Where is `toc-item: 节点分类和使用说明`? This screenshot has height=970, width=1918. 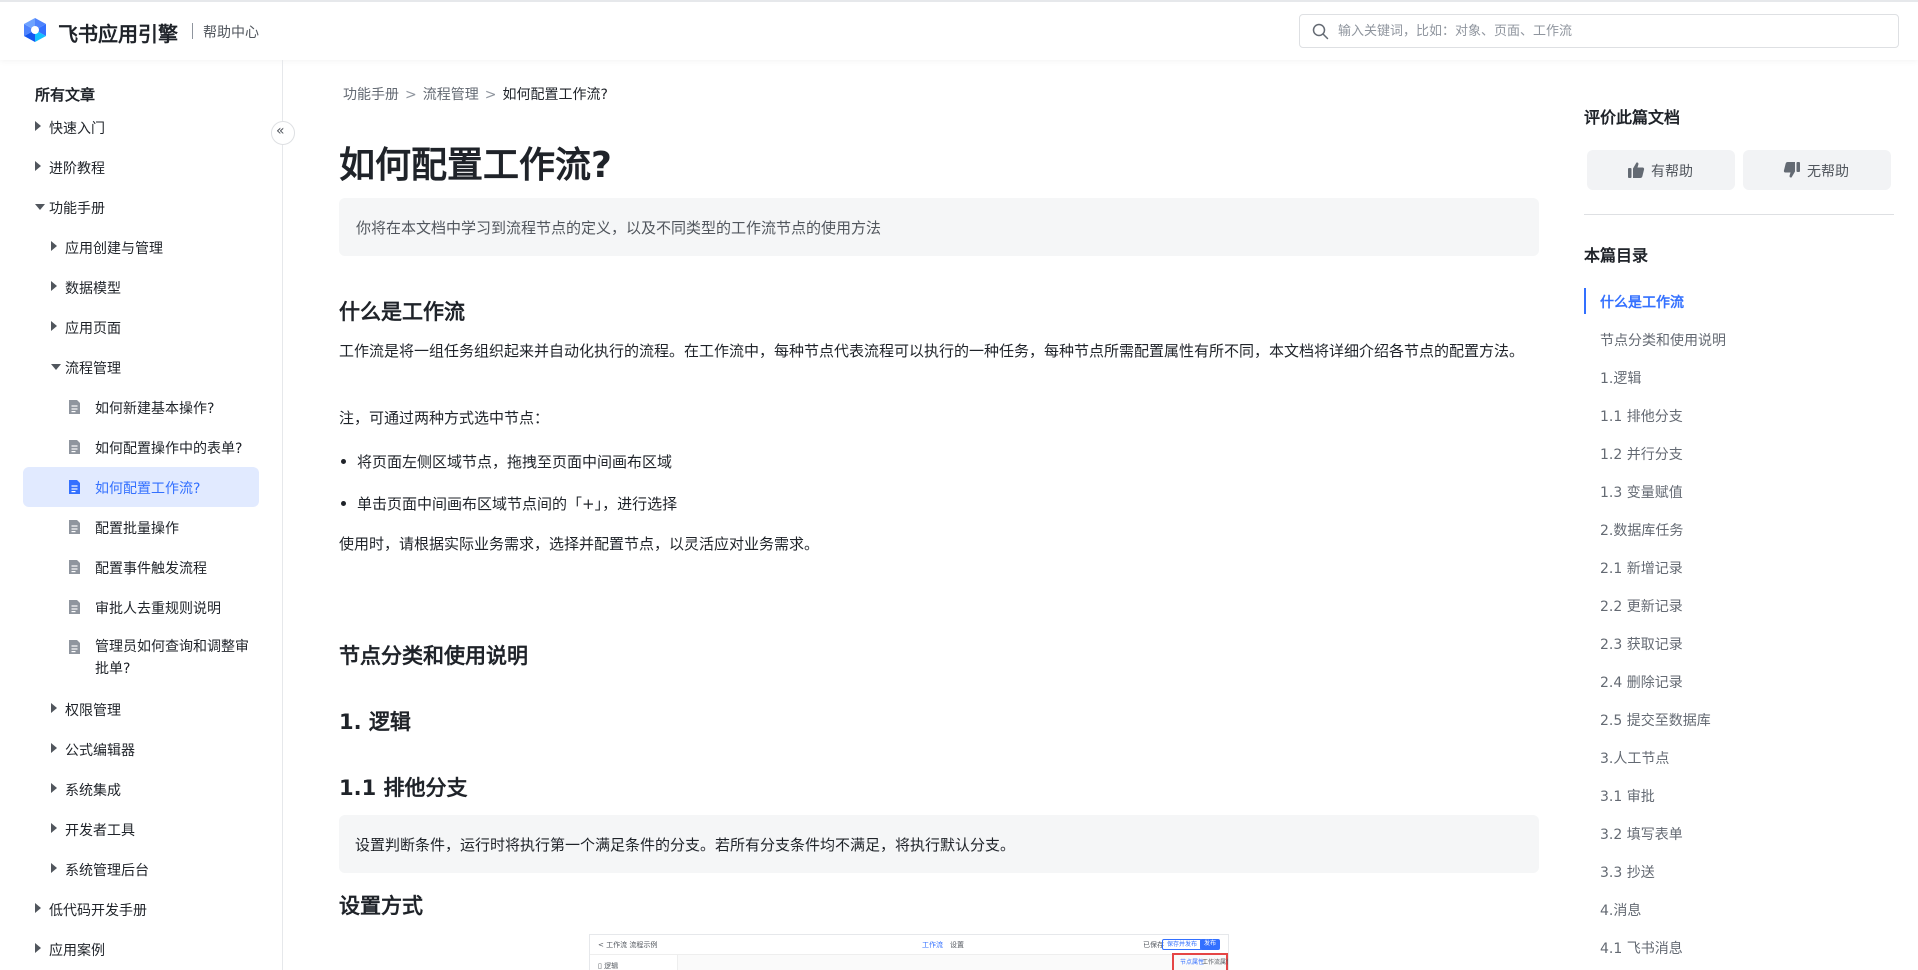
toc-item: 节点分类和使用说明 is located at coordinates (1663, 340).